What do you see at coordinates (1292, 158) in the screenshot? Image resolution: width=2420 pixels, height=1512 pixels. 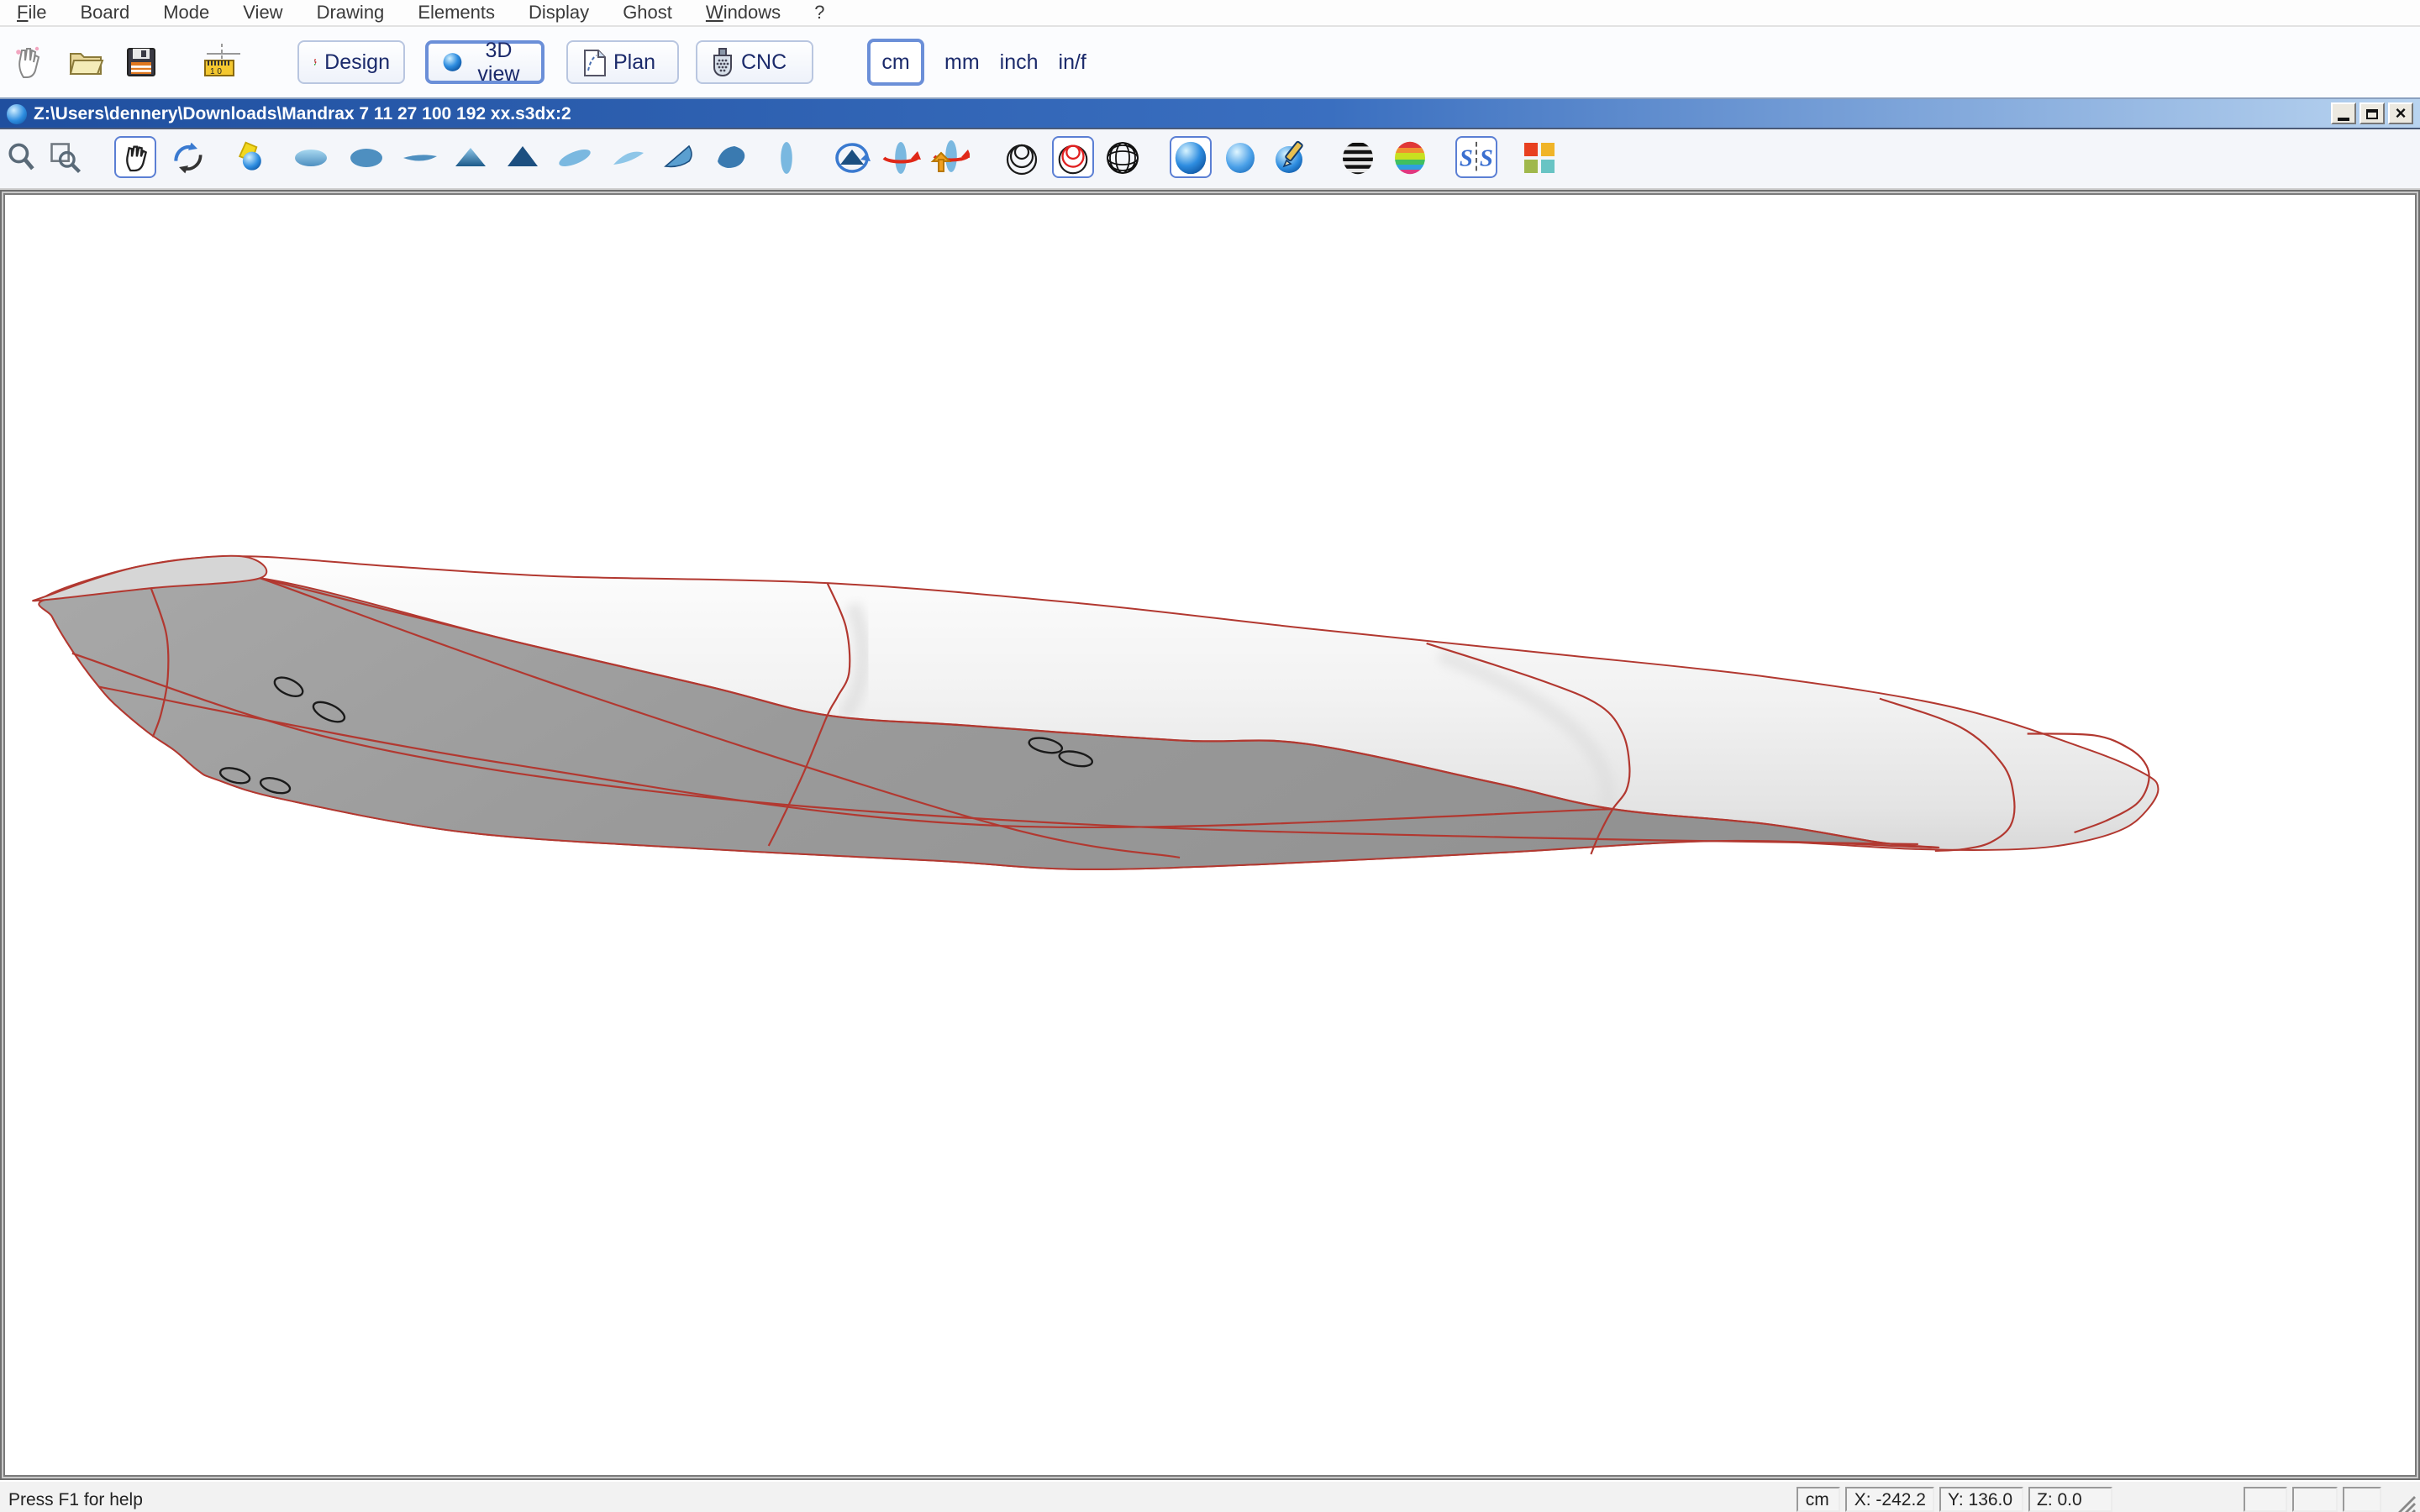 I see `paint-design-icon` at bounding box center [1292, 158].